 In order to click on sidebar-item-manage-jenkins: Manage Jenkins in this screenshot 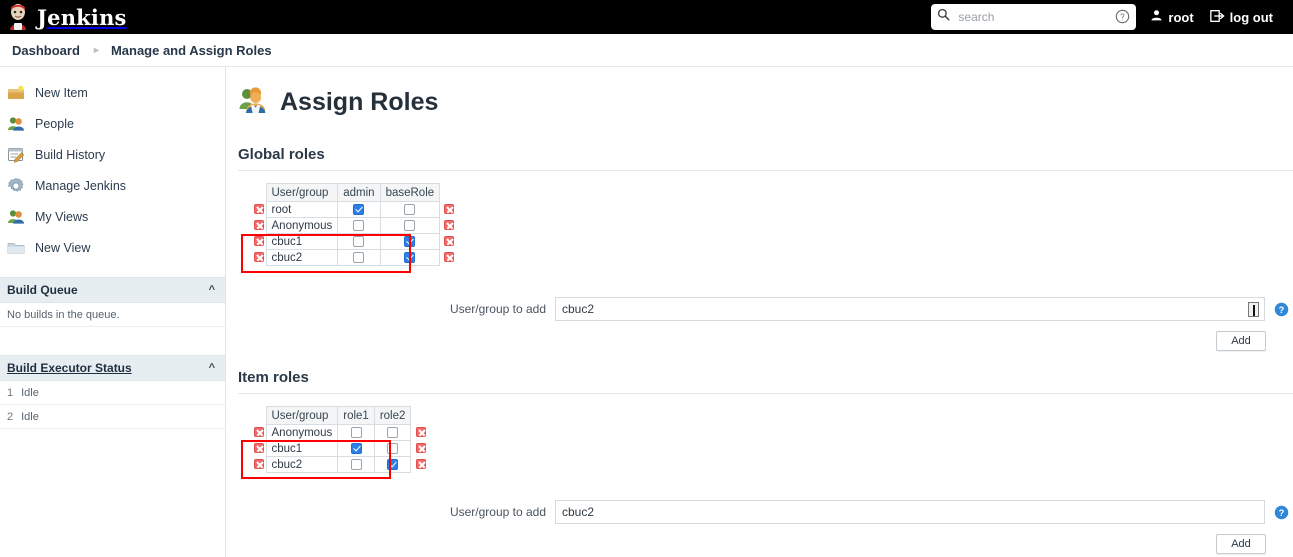, I will do `click(112, 185)`.